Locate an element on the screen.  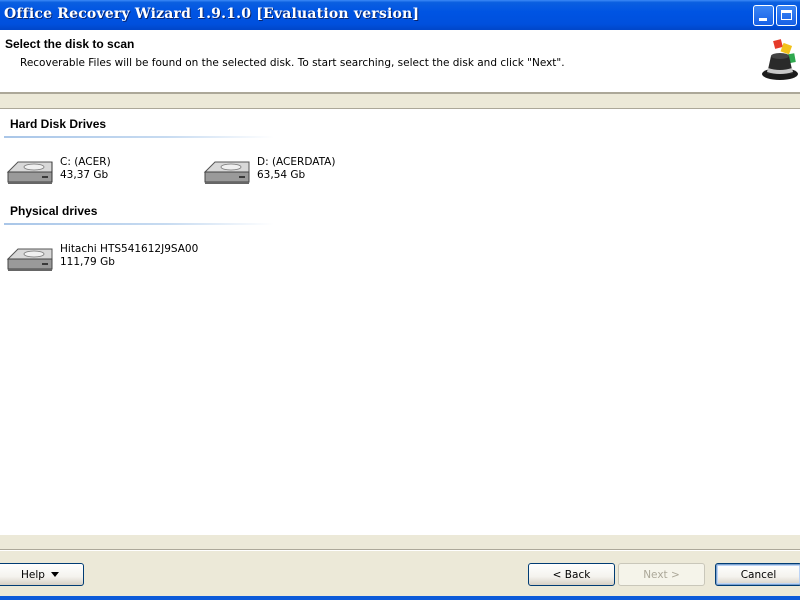
minimize-button is located at coordinates (763, 15).